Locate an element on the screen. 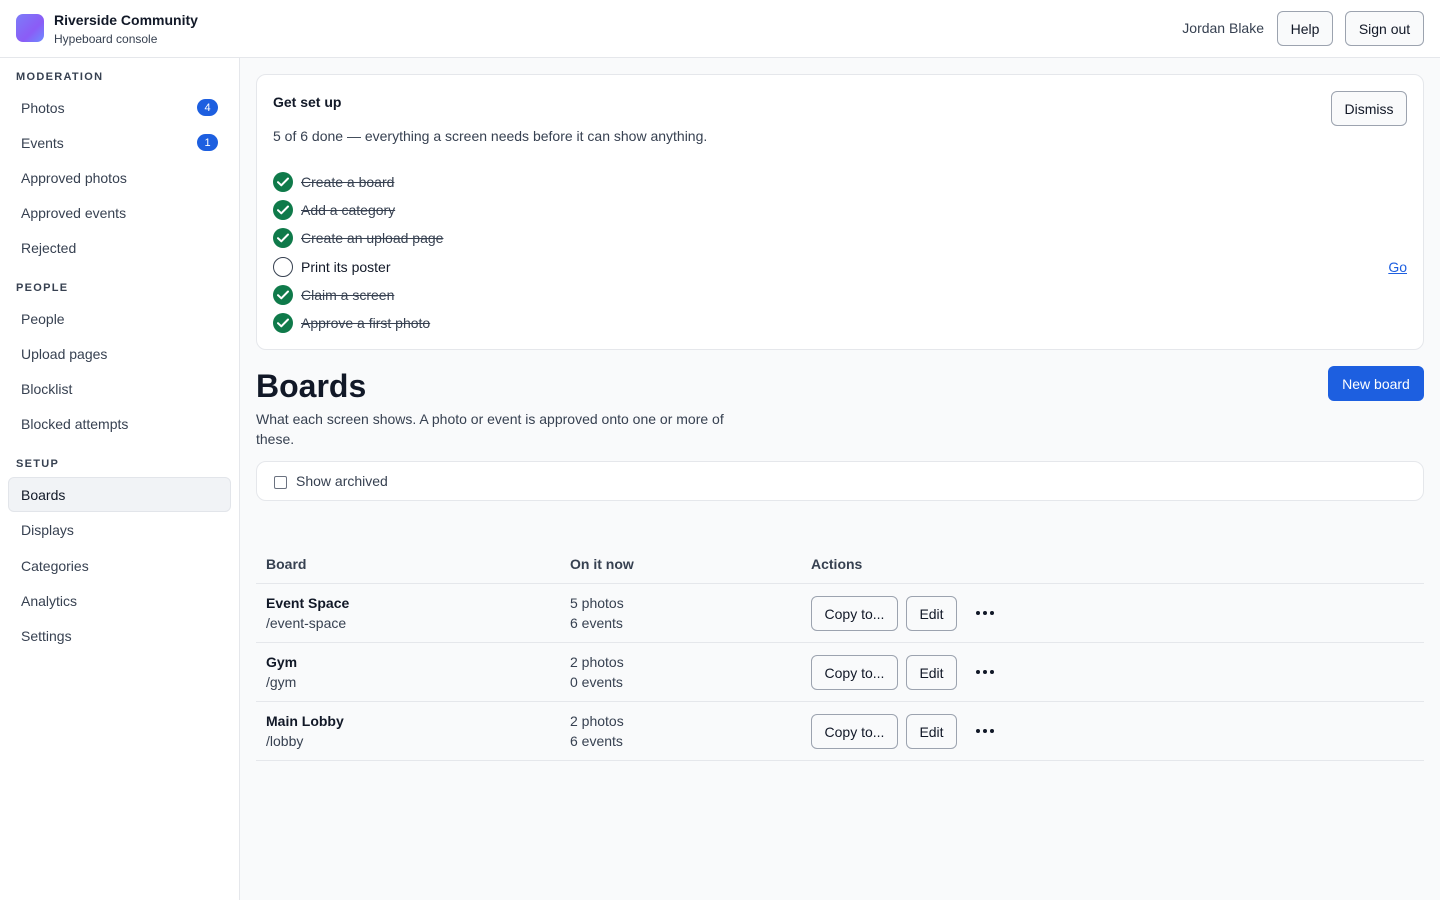 The image size is (1440, 900). sidebar-item-label: Categories is located at coordinates (55, 565).